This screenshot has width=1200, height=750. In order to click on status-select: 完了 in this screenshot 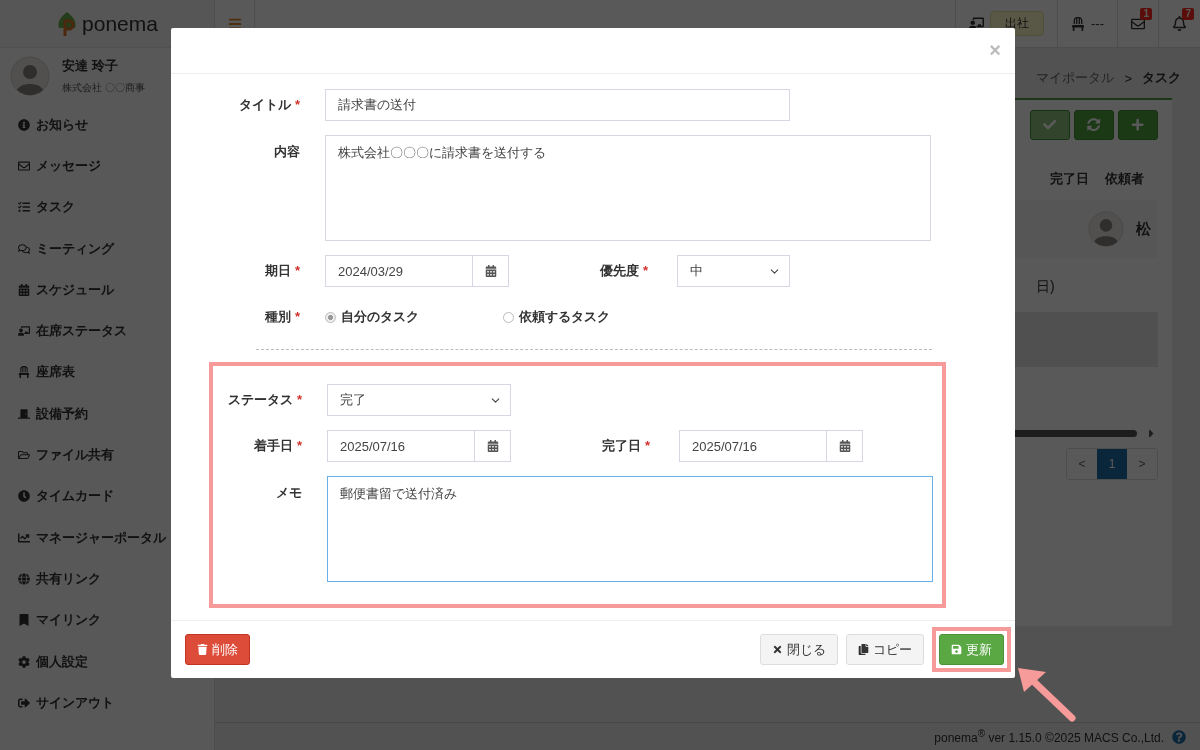, I will do `click(419, 400)`.